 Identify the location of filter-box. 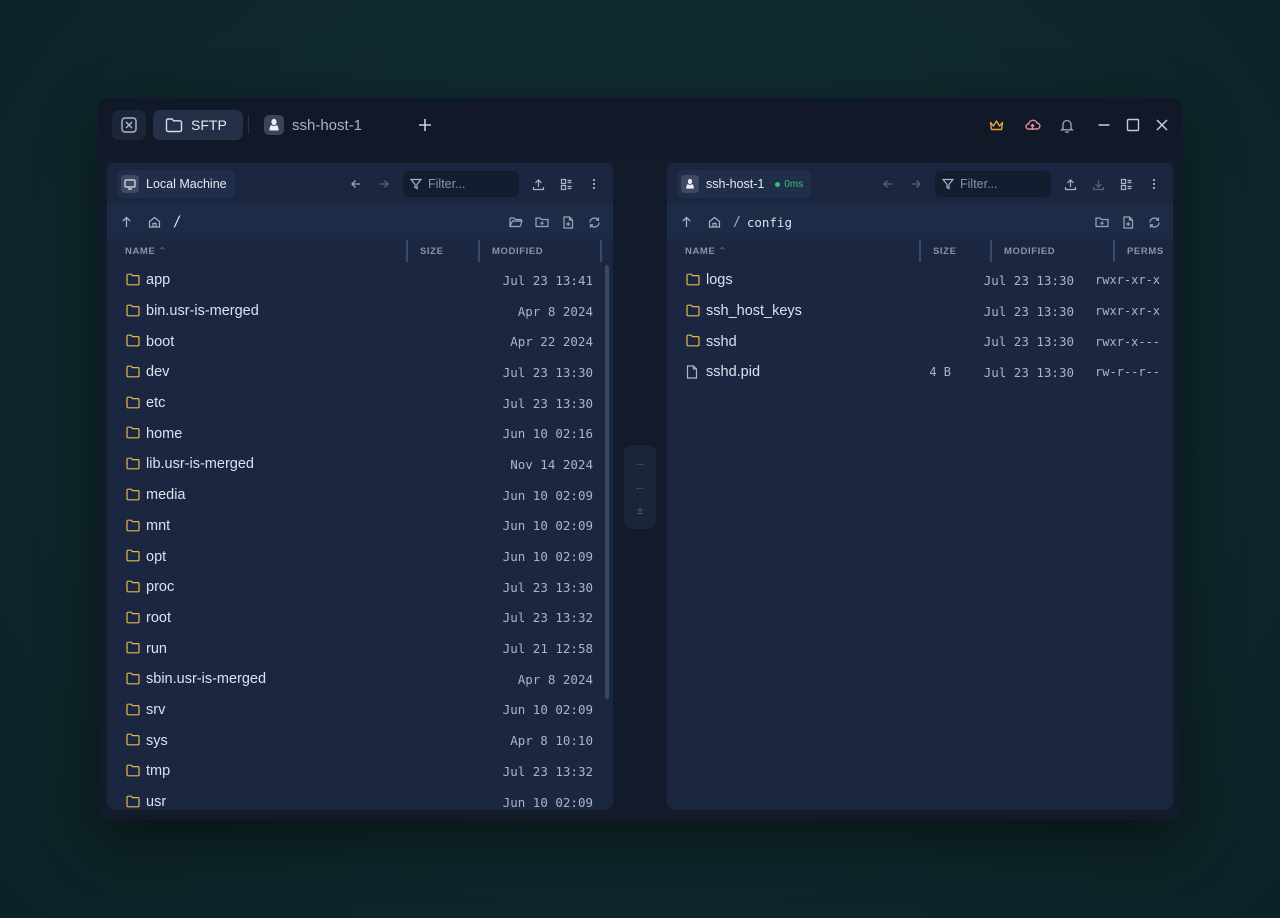
(461, 184).